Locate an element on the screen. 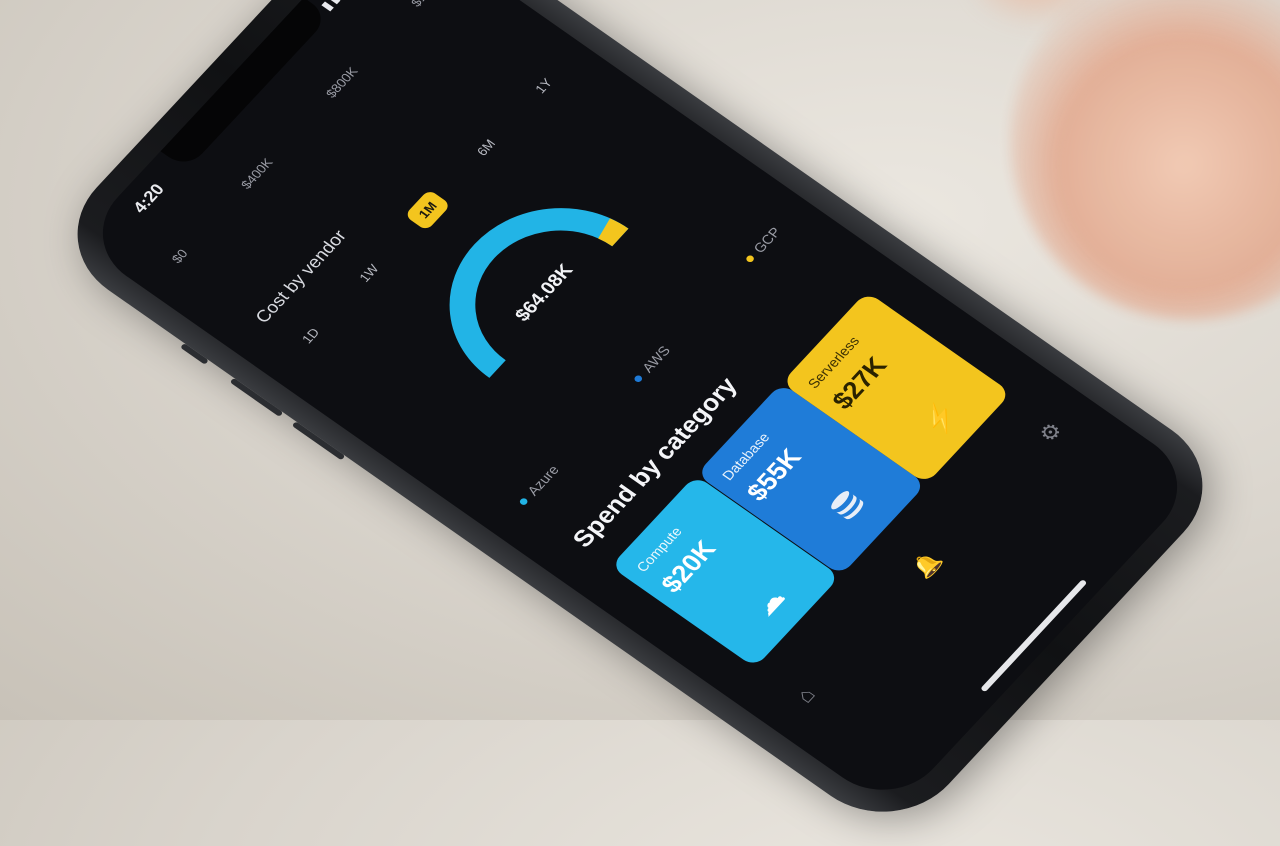 This screenshot has width=1280, height=846. settings-icon: ⚙ is located at coordinates (1051, 432).